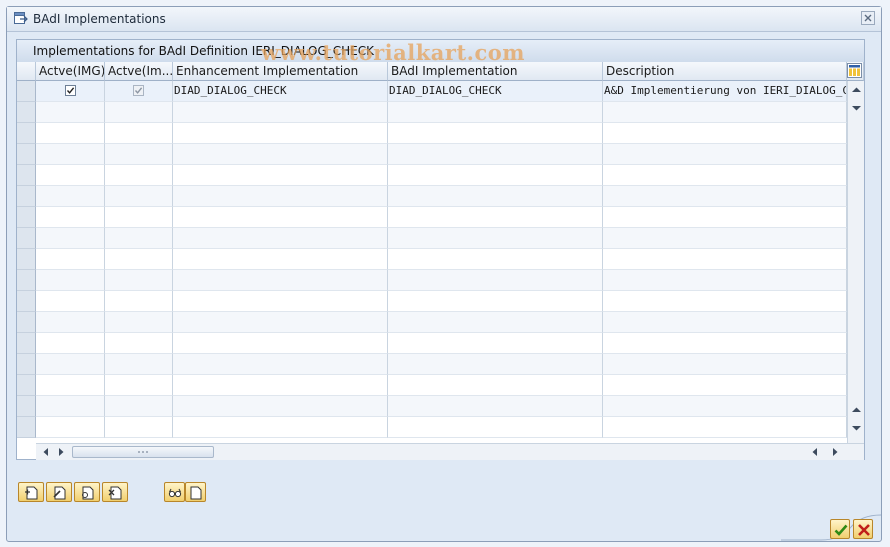 Image resolution: width=890 pixels, height=547 pixels. What do you see at coordinates (280, 71) in the screenshot?
I see `column-header-enhancement-implementation: Enhancement Implementation` at bounding box center [280, 71].